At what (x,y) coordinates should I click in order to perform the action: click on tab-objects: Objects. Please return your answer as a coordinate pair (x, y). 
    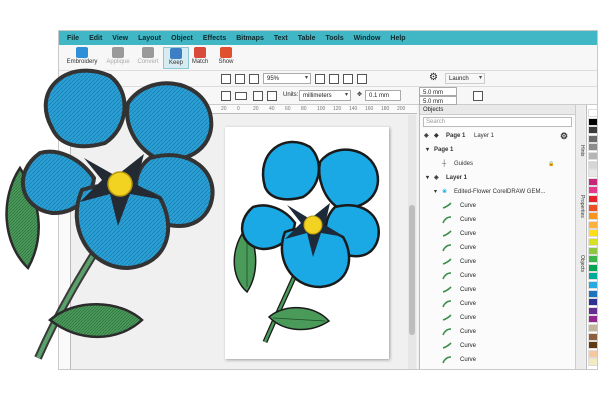
    Looking at the image, I should click on (581, 263).